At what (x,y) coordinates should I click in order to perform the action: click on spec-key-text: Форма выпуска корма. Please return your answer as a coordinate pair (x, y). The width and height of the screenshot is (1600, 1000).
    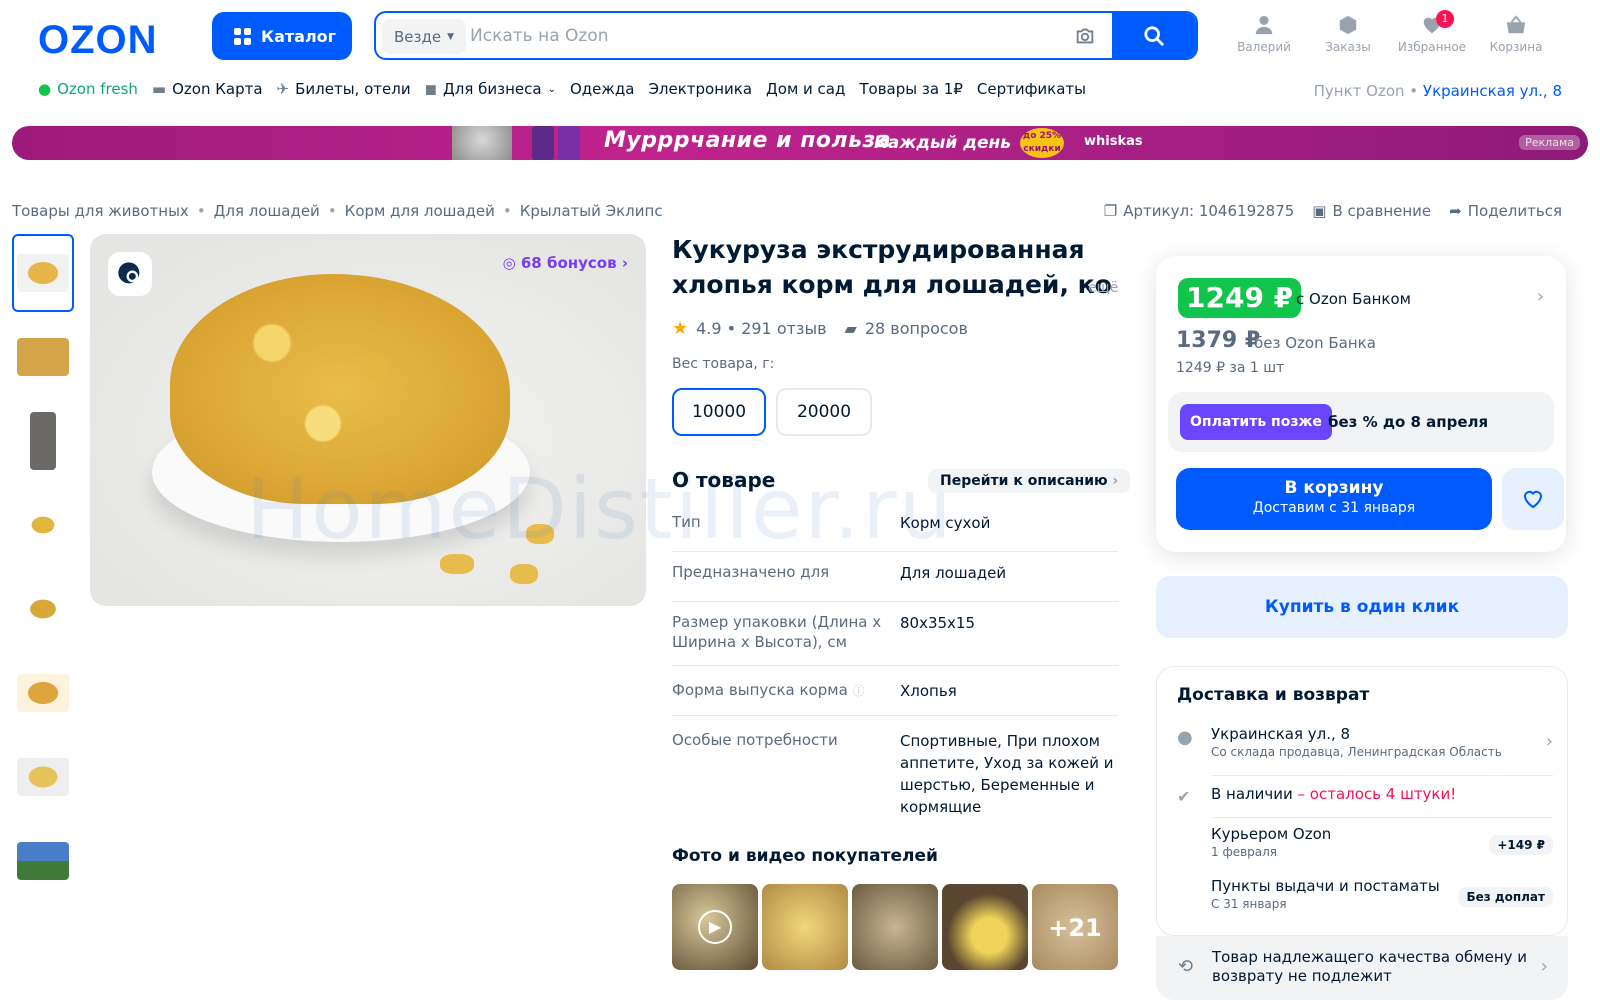
    Looking at the image, I should click on (760, 690).